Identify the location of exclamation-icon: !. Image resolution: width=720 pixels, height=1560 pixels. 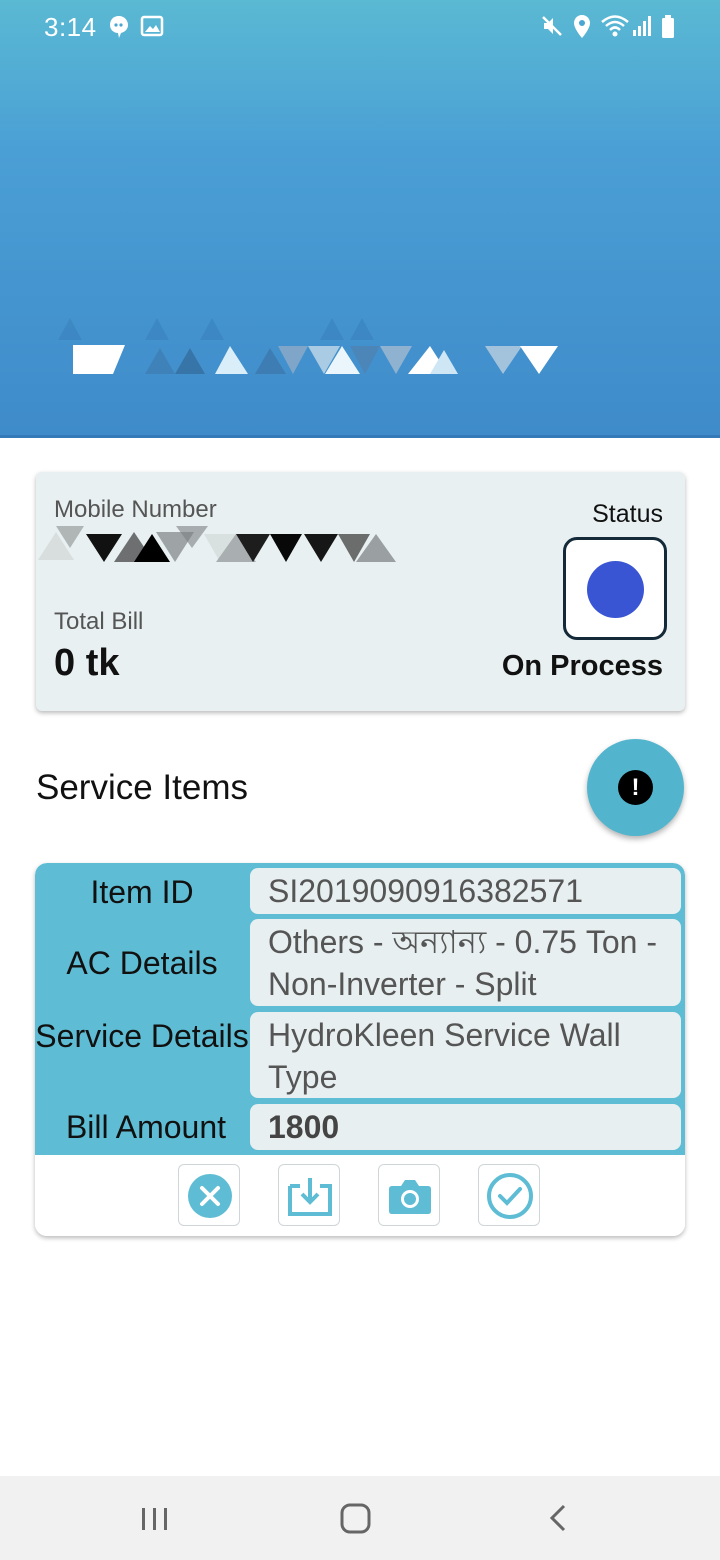
(635, 787).